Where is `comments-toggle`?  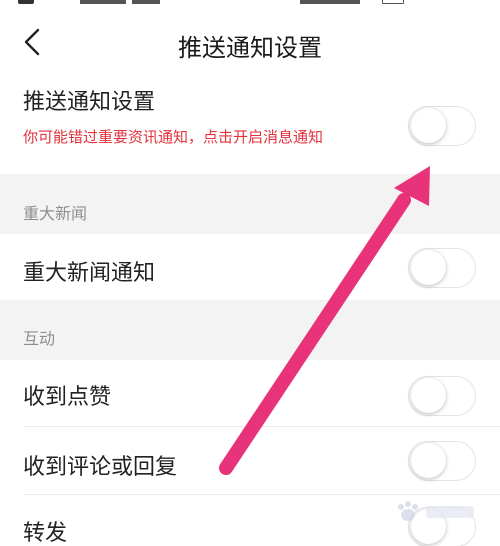 comments-toggle is located at coordinates (442, 461).